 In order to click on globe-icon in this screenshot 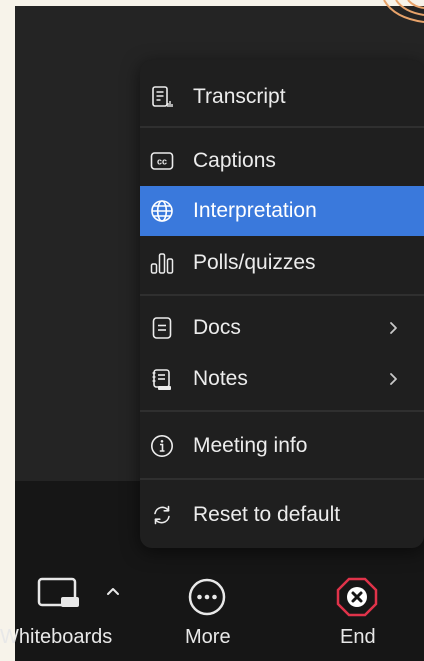, I will do `click(162, 211)`.